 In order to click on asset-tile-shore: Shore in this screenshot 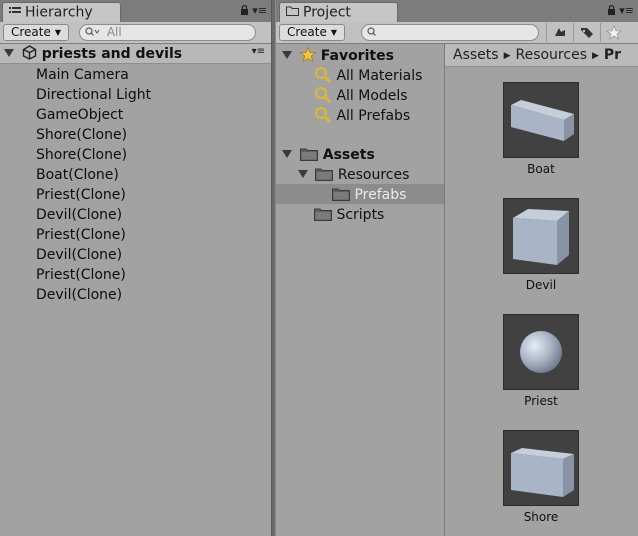, I will do `click(541, 477)`.